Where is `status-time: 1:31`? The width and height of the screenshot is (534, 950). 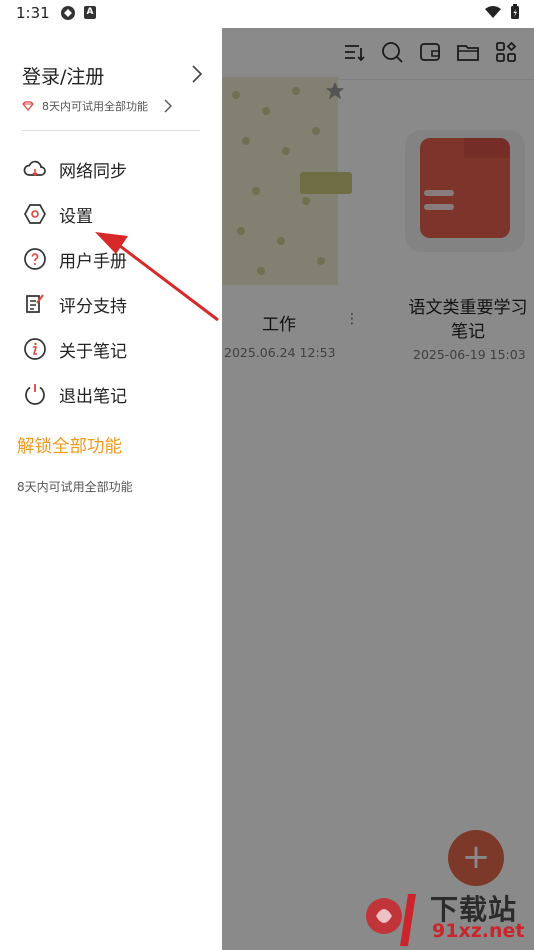 status-time: 1:31 is located at coordinates (33, 13).